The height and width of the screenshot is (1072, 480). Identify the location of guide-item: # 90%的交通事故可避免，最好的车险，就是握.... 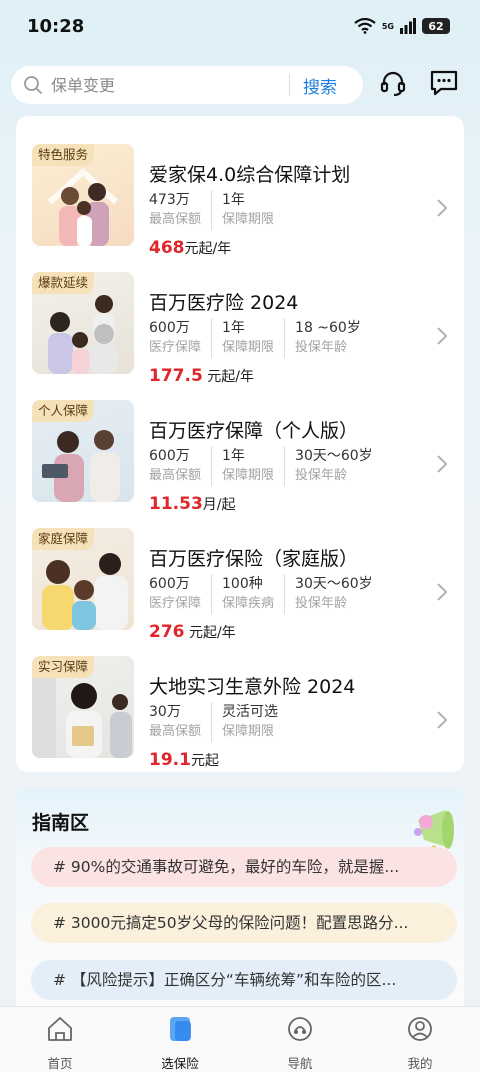
(244, 867).